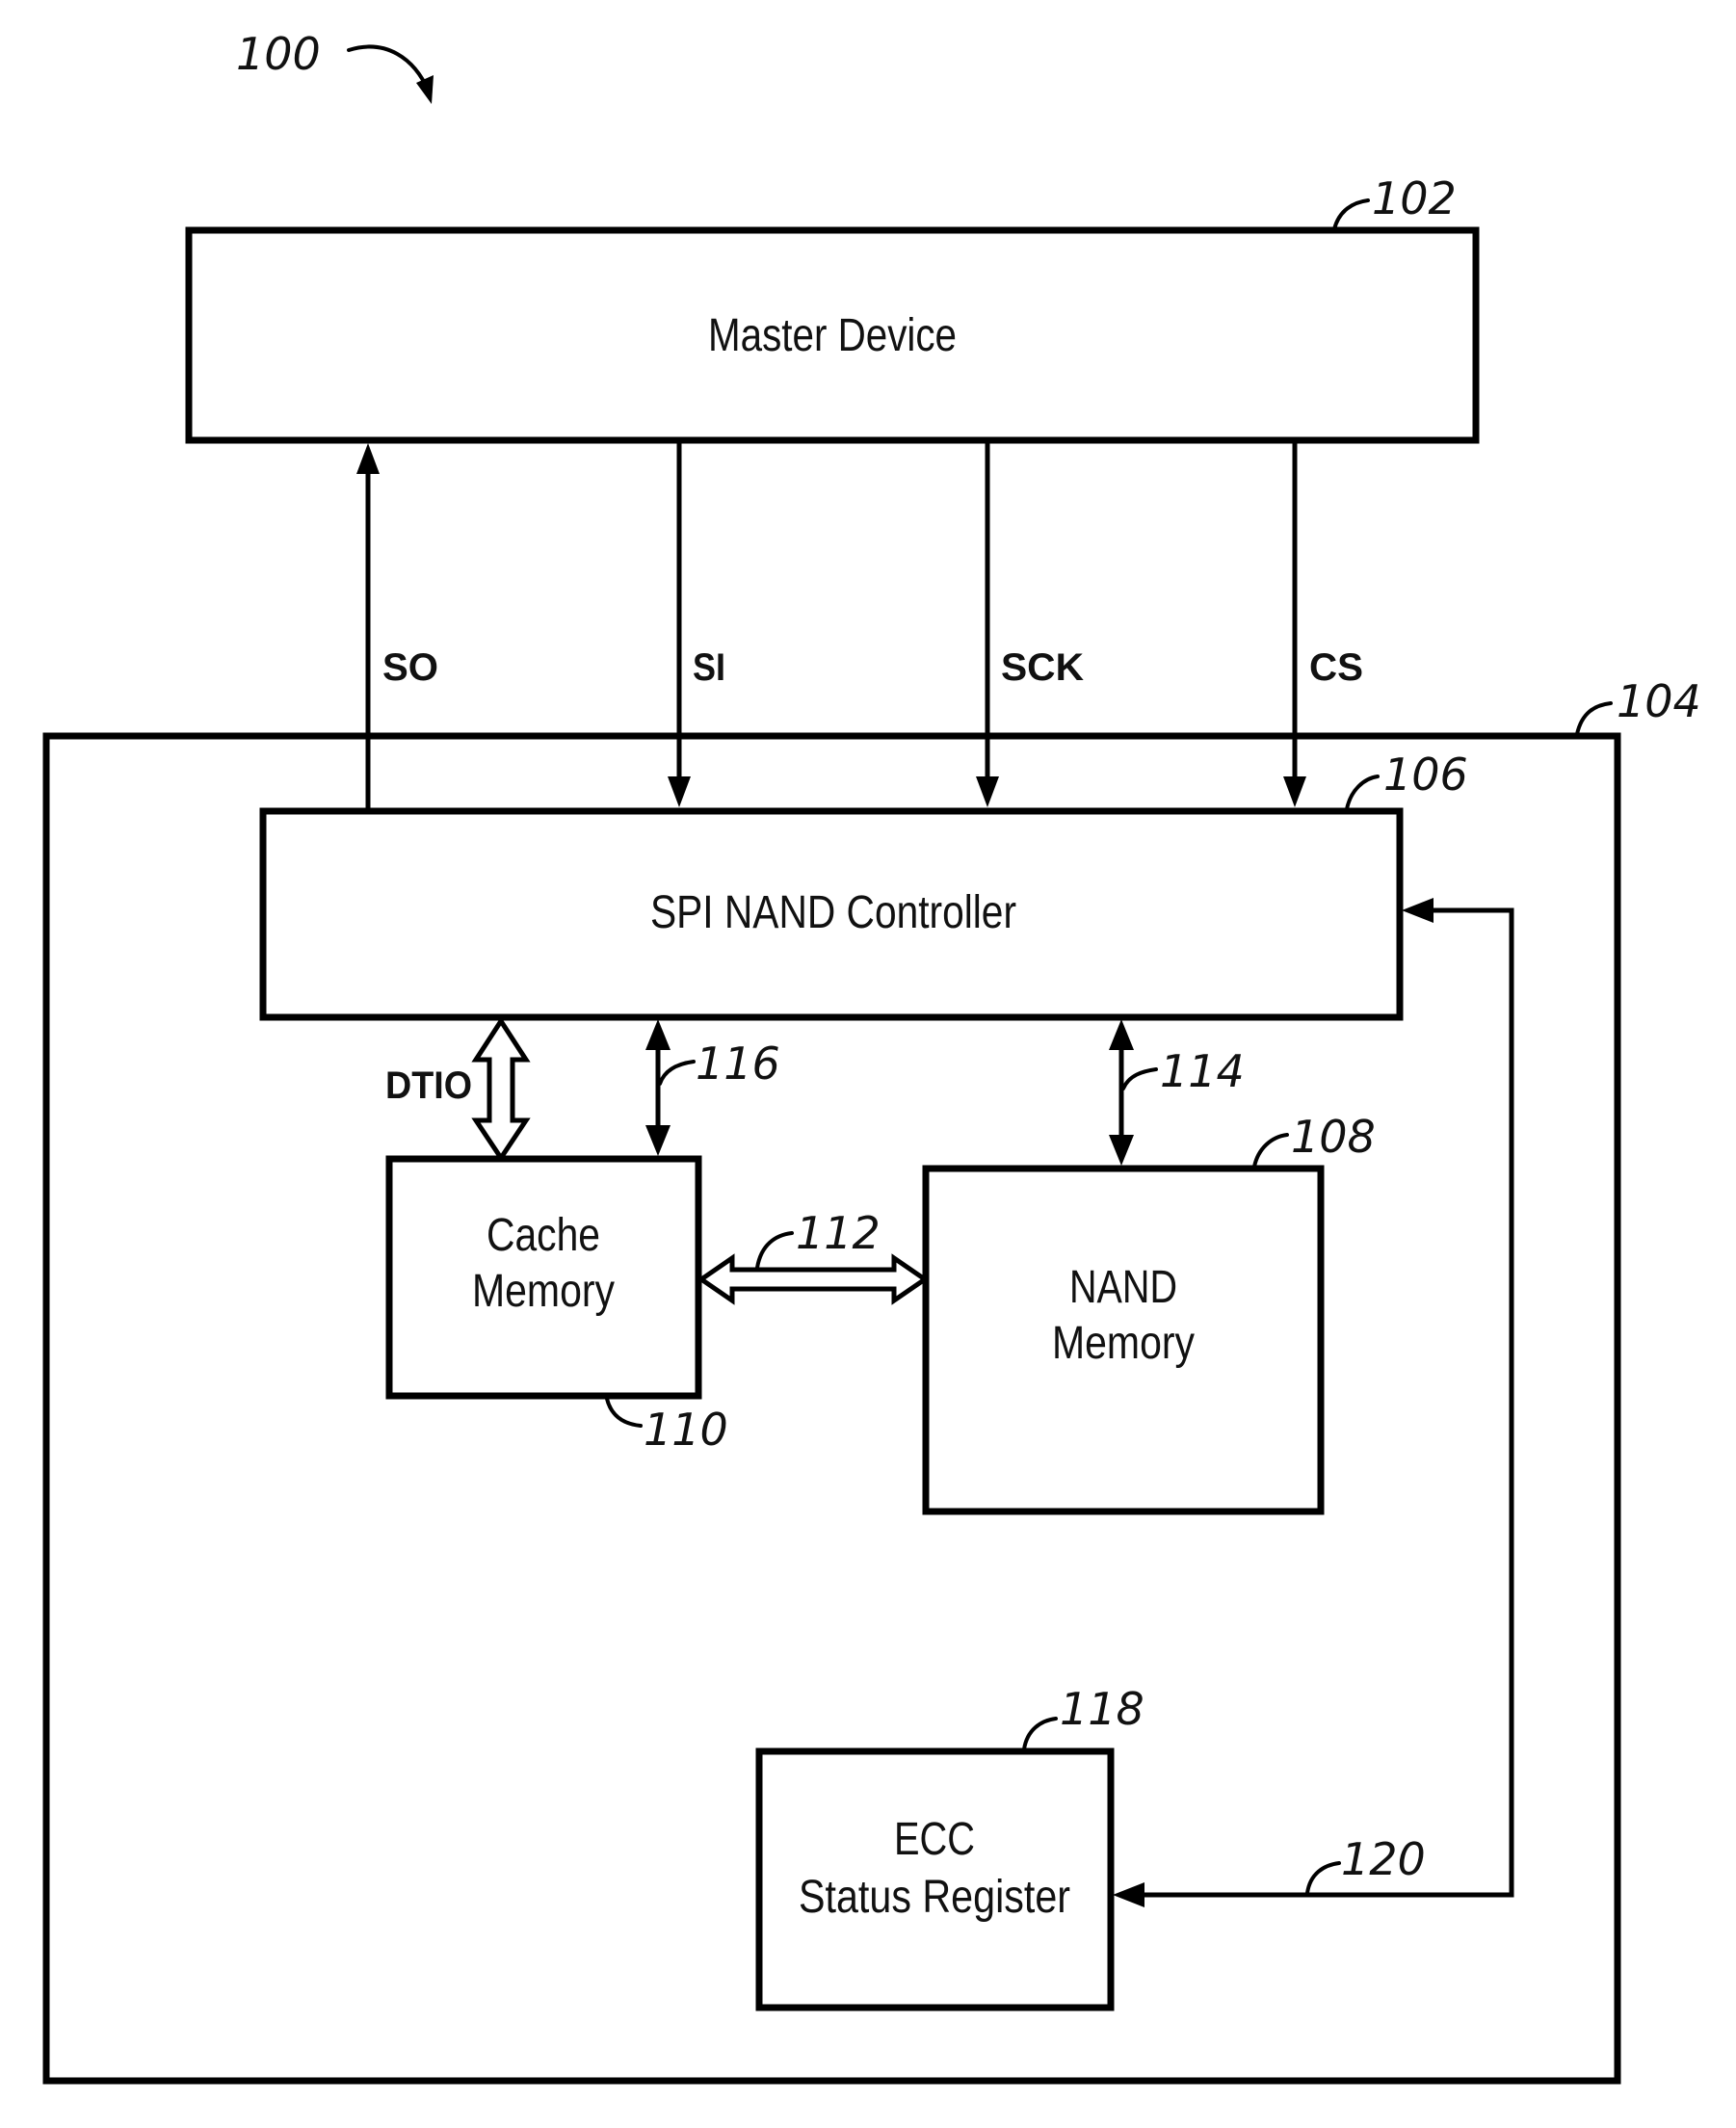  I want to click on dtio-label: DTIO, so click(428, 1086).